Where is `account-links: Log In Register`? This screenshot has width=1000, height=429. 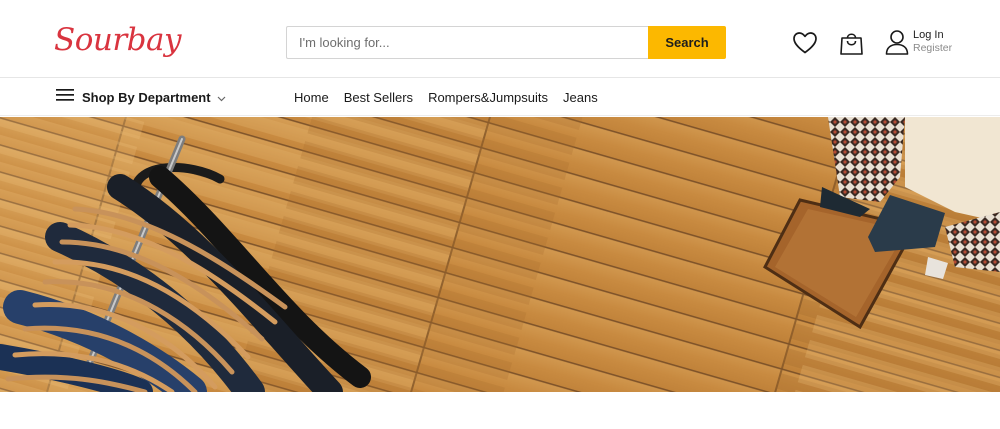 account-links: Log In Register is located at coordinates (932, 41).